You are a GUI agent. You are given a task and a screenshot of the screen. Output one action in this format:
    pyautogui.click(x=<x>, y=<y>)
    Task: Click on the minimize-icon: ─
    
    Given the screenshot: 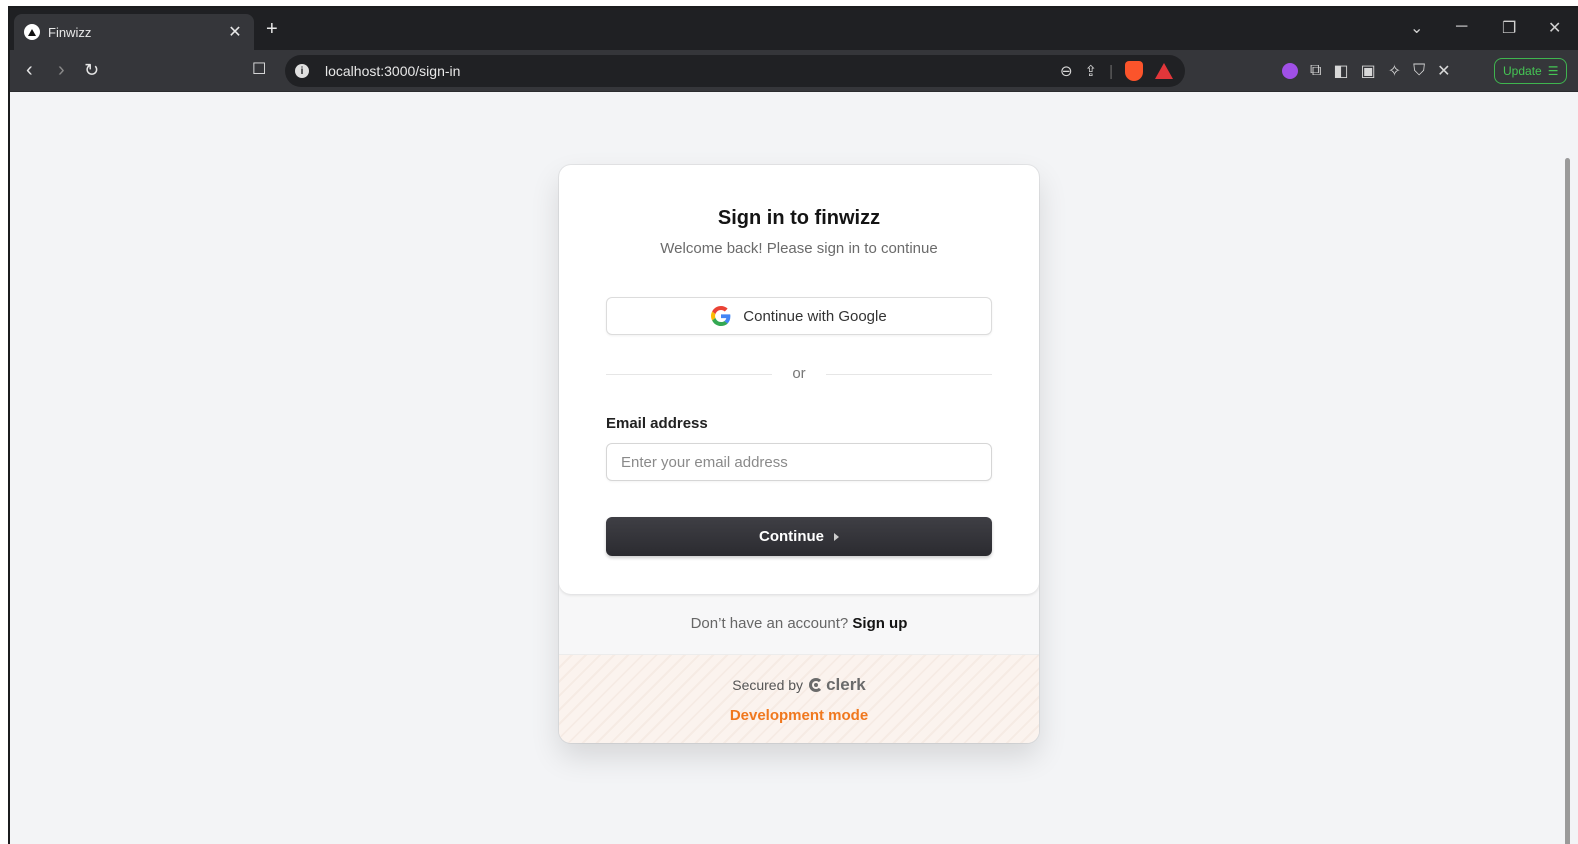 What is the action you would take?
    pyautogui.click(x=1461, y=27)
    